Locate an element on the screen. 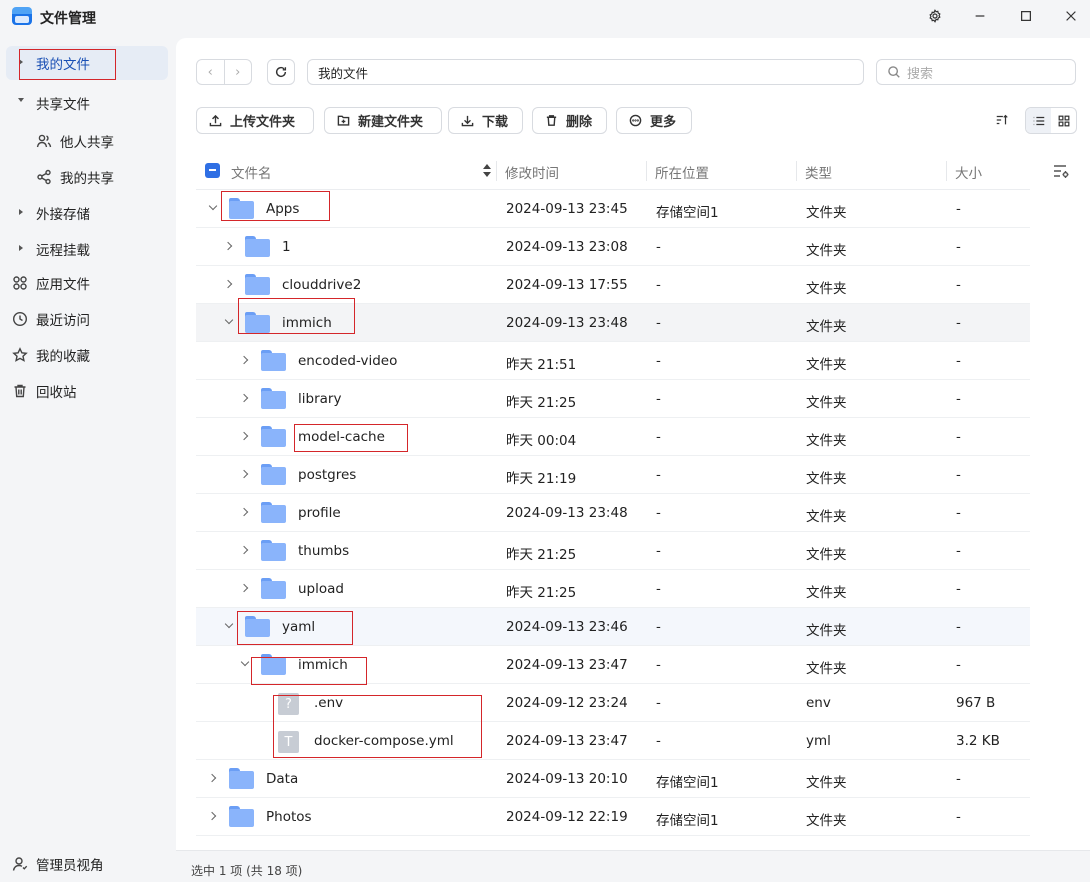 Image resolution: width=1090 pixels, height=882 pixels. admin-view-toggle: 管理员视角 is located at coordinates (91, 864).